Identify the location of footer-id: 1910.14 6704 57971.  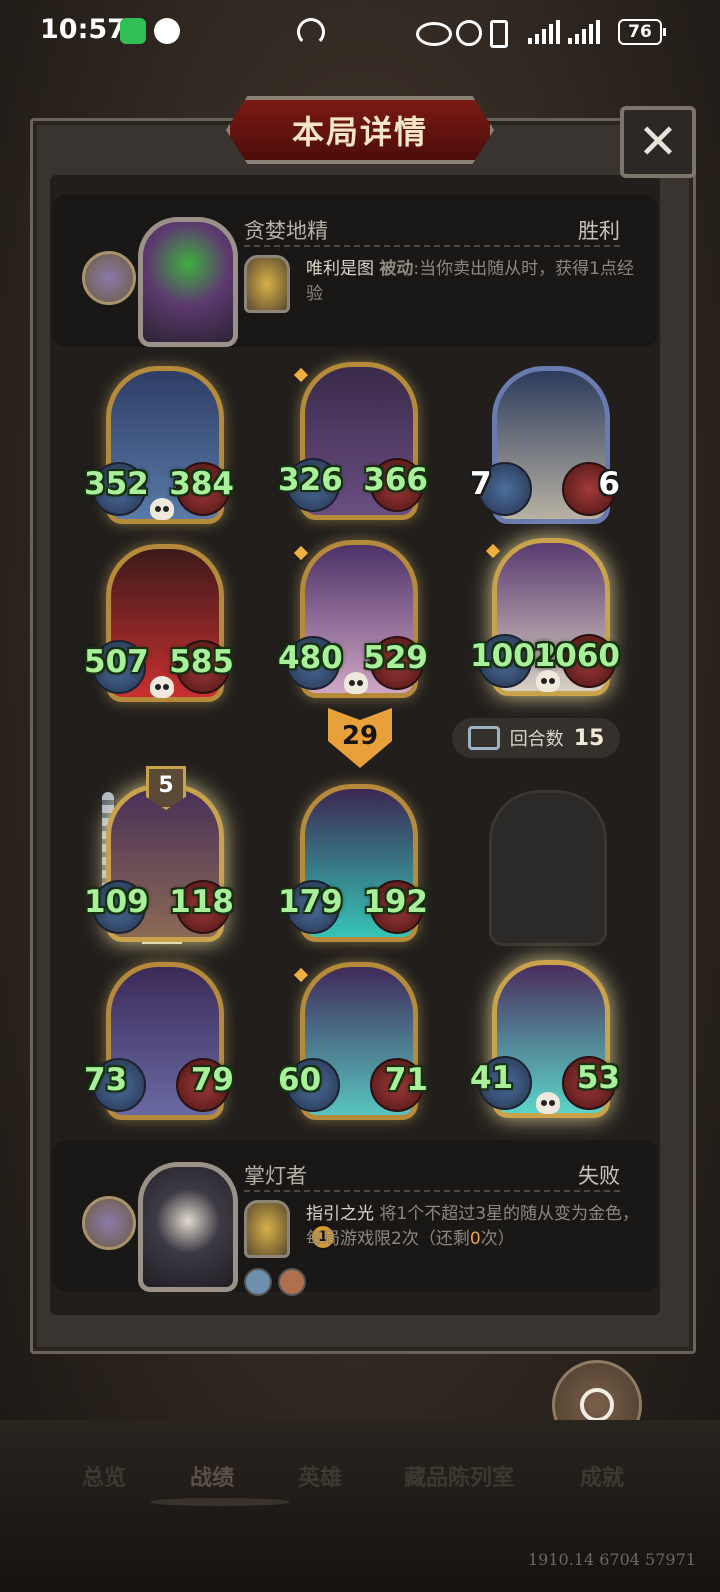
(612, 1559).